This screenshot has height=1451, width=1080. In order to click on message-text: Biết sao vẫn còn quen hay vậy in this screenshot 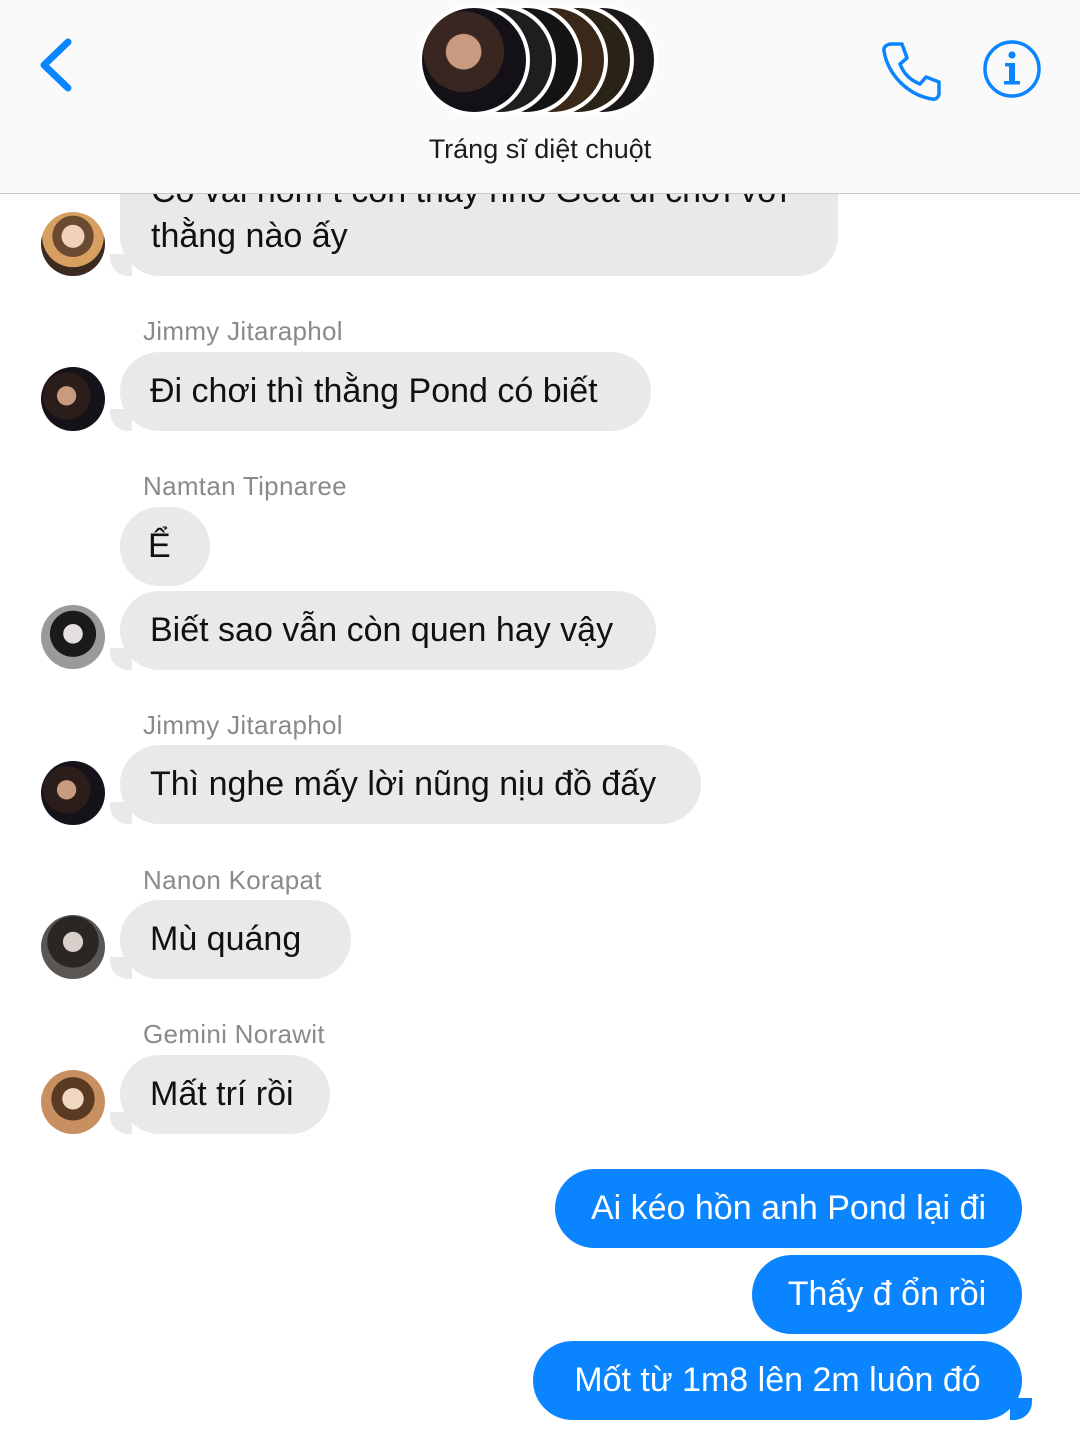, I will do `click(382, 630)`.